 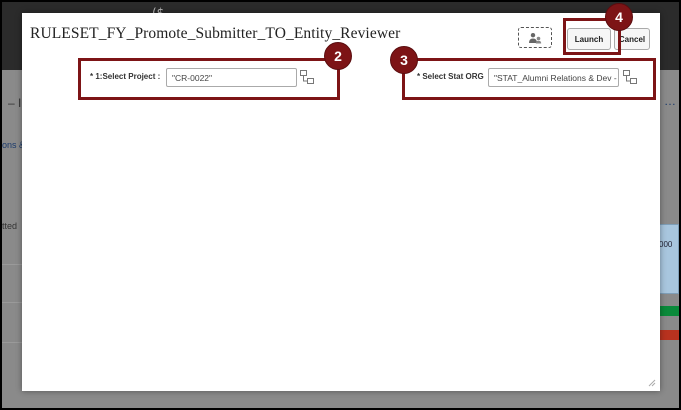 What do you see at coordinates (338, 56) in the screenshot?
I see `callout-badge-2: 2` at bounding box center [338, 56].